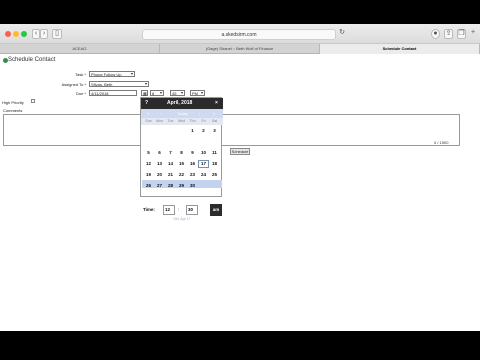 The width and height of the screenshot is (480, 360). Describe the element at coordinates (342, 34) in the screenshot. I see `reload-icon: ↻` at that location.